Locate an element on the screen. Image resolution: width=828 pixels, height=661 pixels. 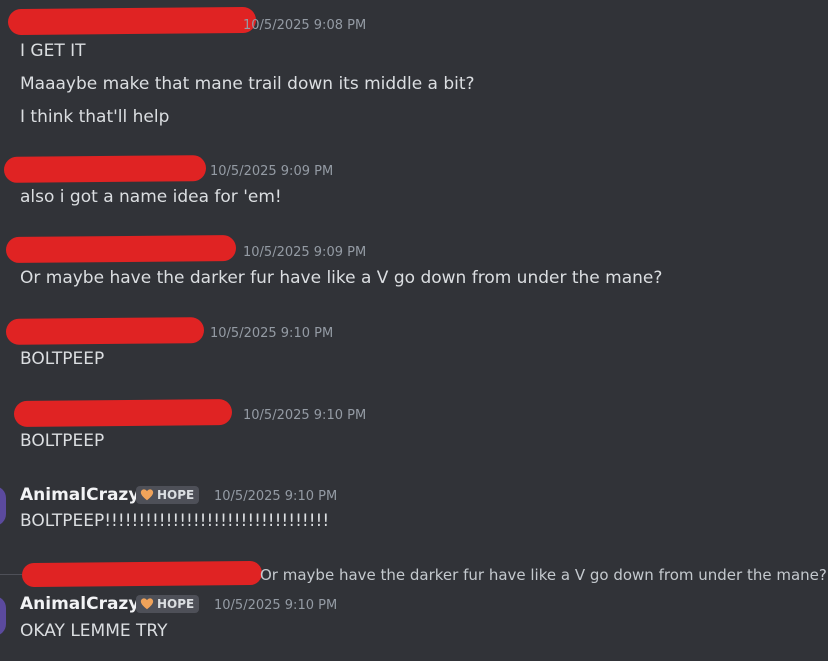
redacted-reply-username is located at coordinates (142, 574).